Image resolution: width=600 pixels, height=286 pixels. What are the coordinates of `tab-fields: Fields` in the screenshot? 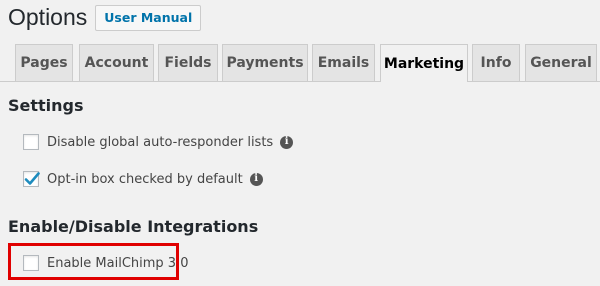 It's located at (188, 62).